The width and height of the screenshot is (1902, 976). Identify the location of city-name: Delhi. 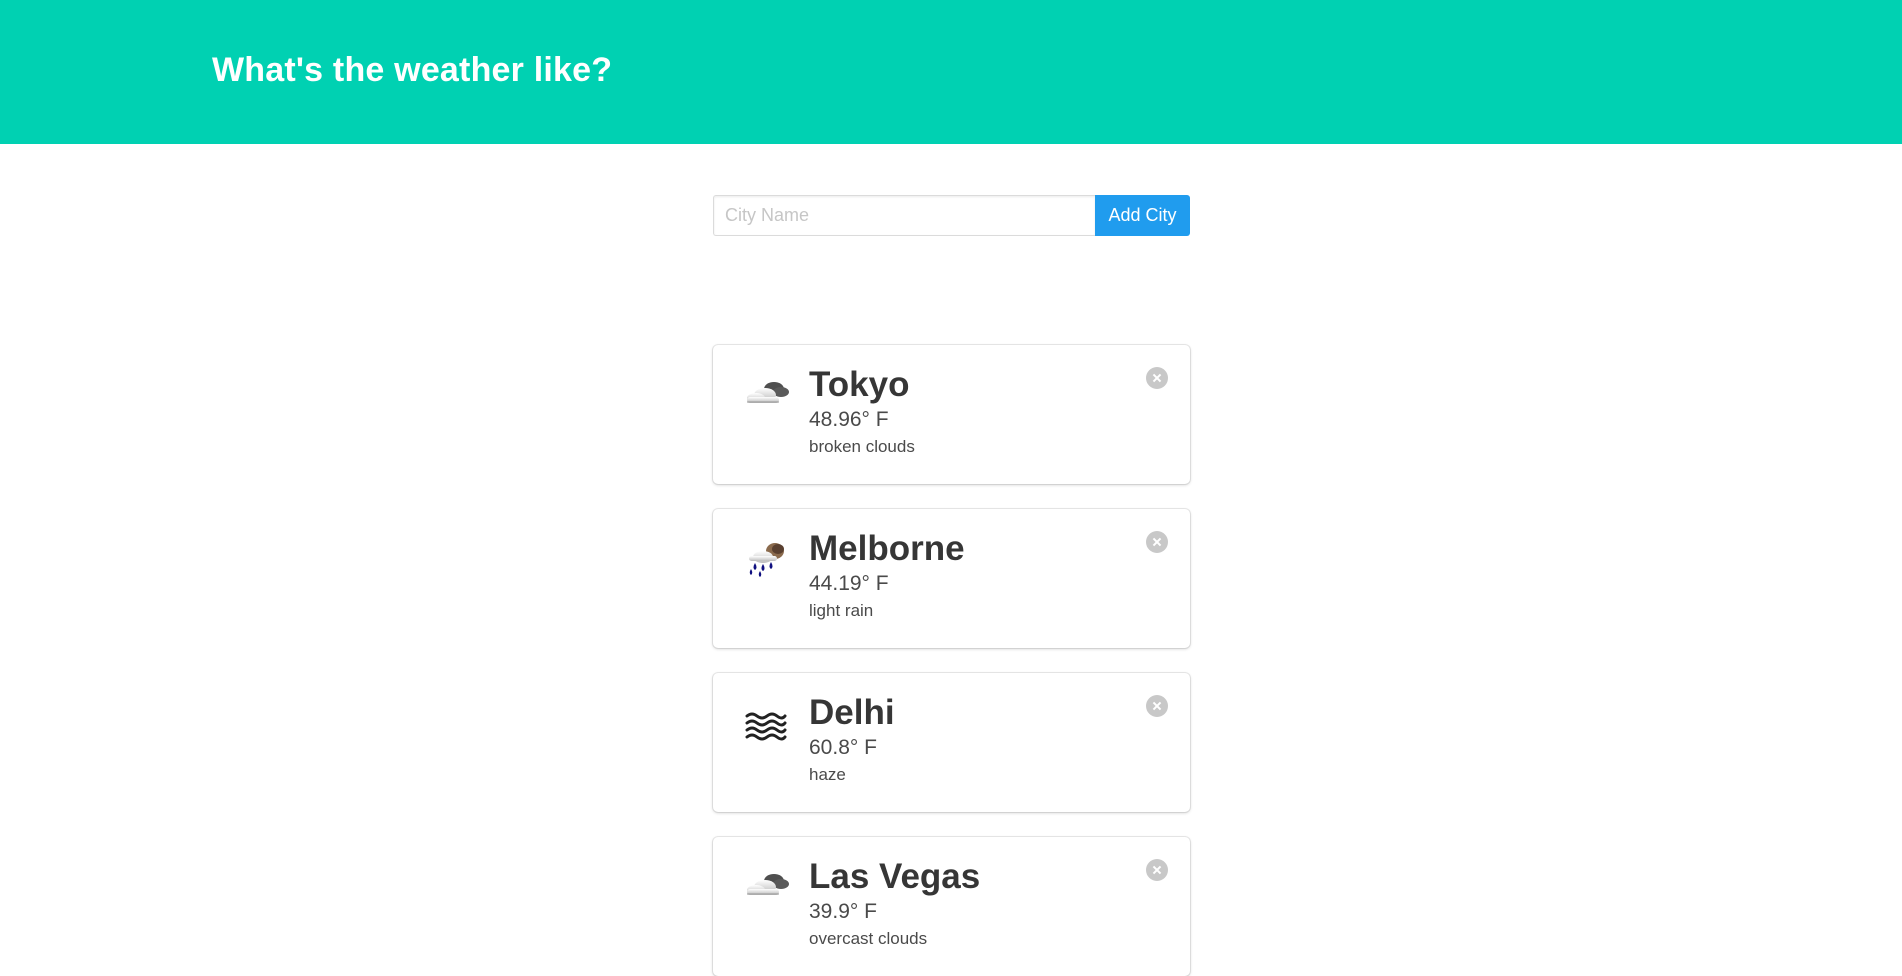
(852, 712).